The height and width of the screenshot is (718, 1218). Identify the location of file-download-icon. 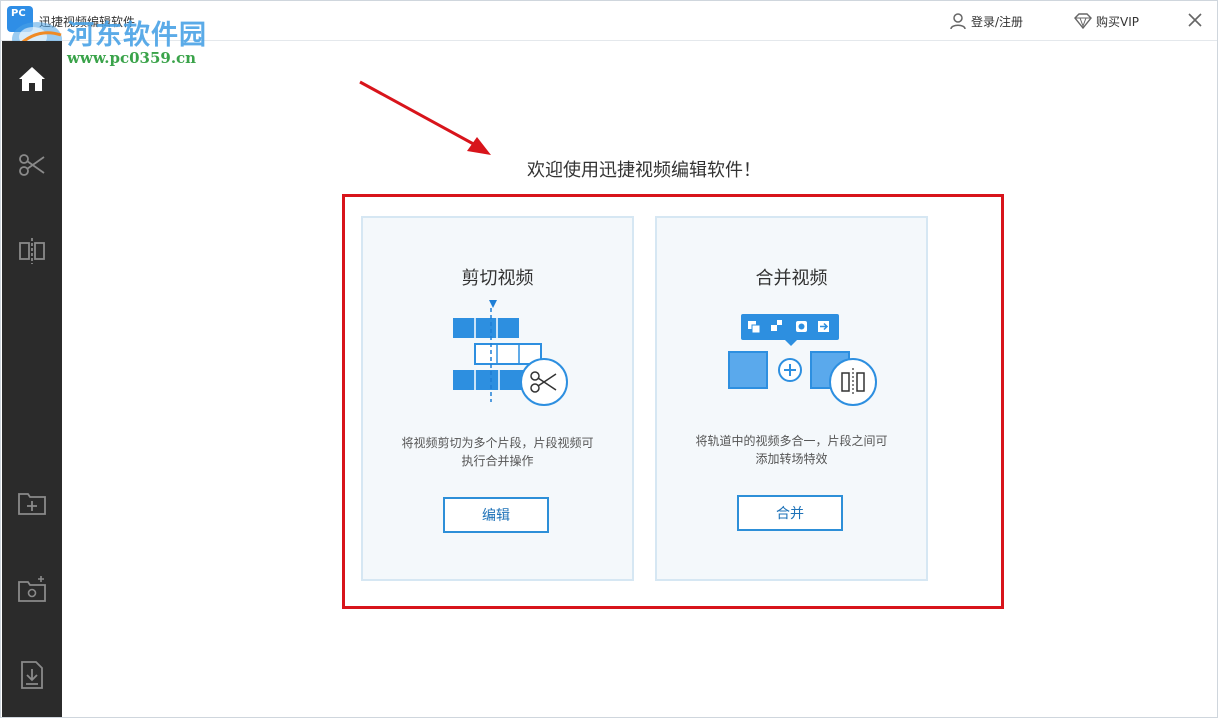
(32, 675).